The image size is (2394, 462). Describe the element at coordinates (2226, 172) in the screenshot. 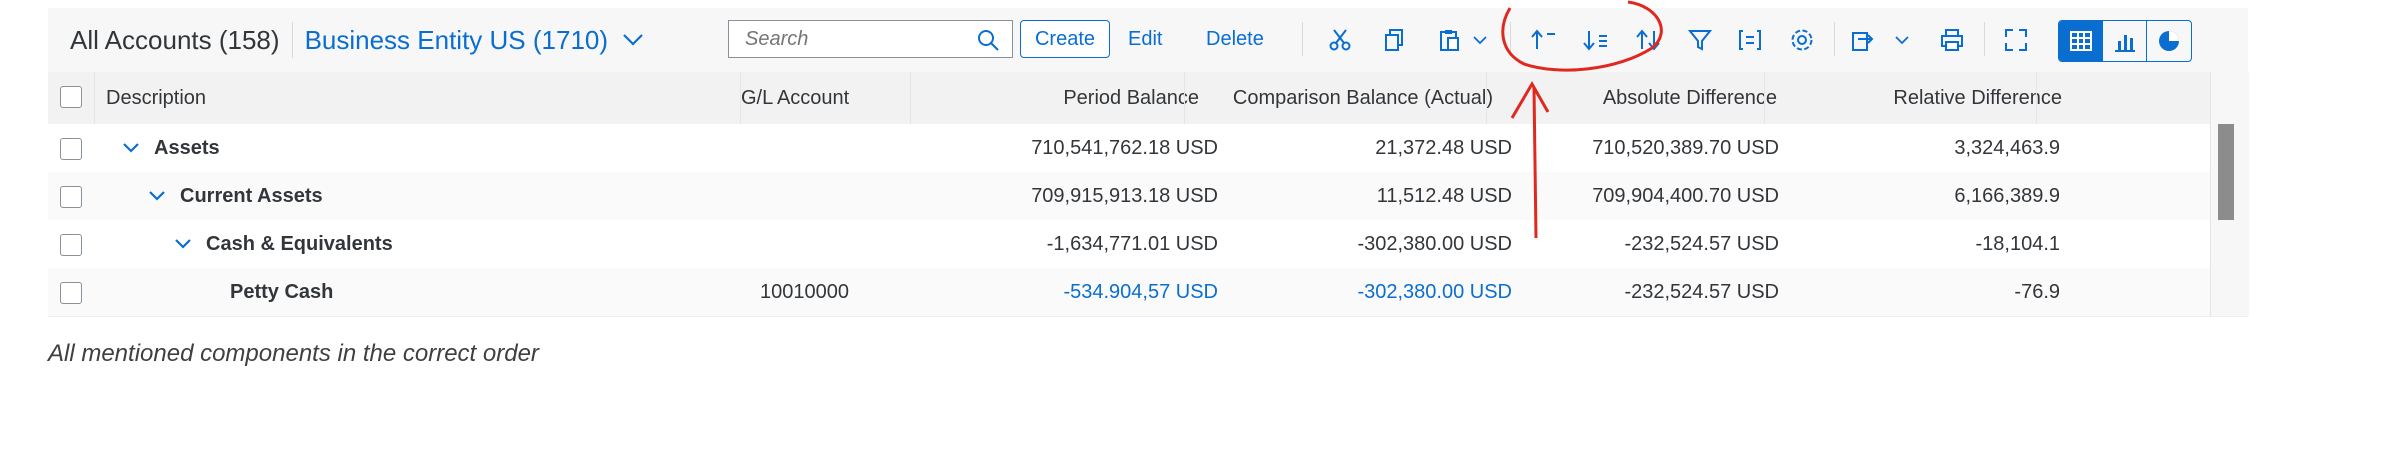

I see `vertical-scrollbar-thumb` at that location.